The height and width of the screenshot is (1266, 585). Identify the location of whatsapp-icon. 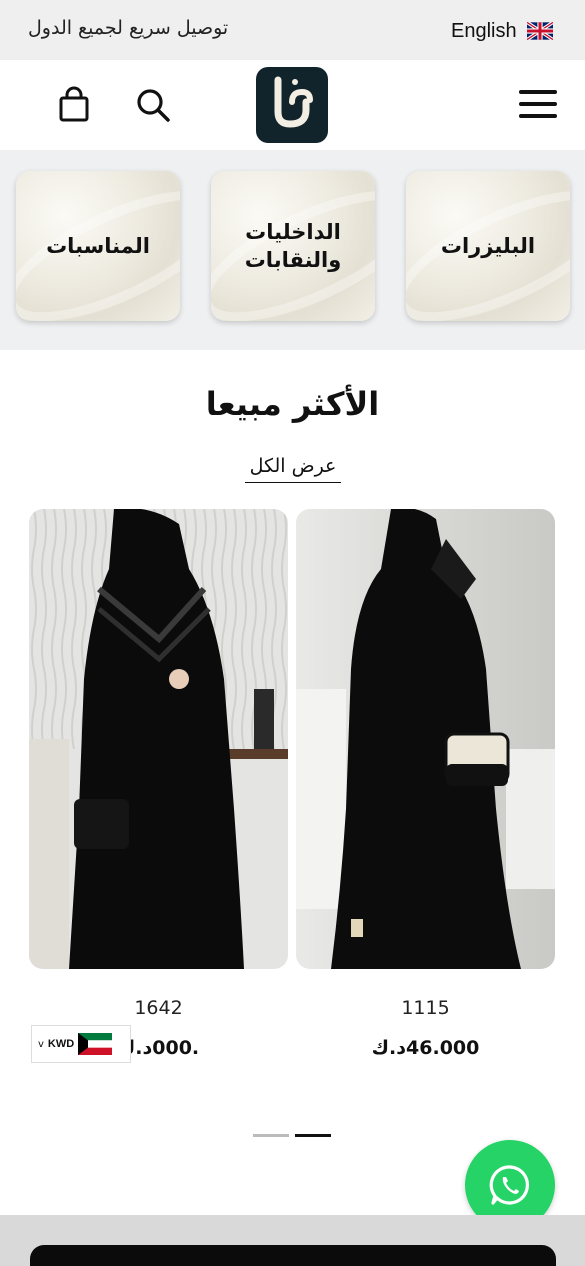
(509, 1185).